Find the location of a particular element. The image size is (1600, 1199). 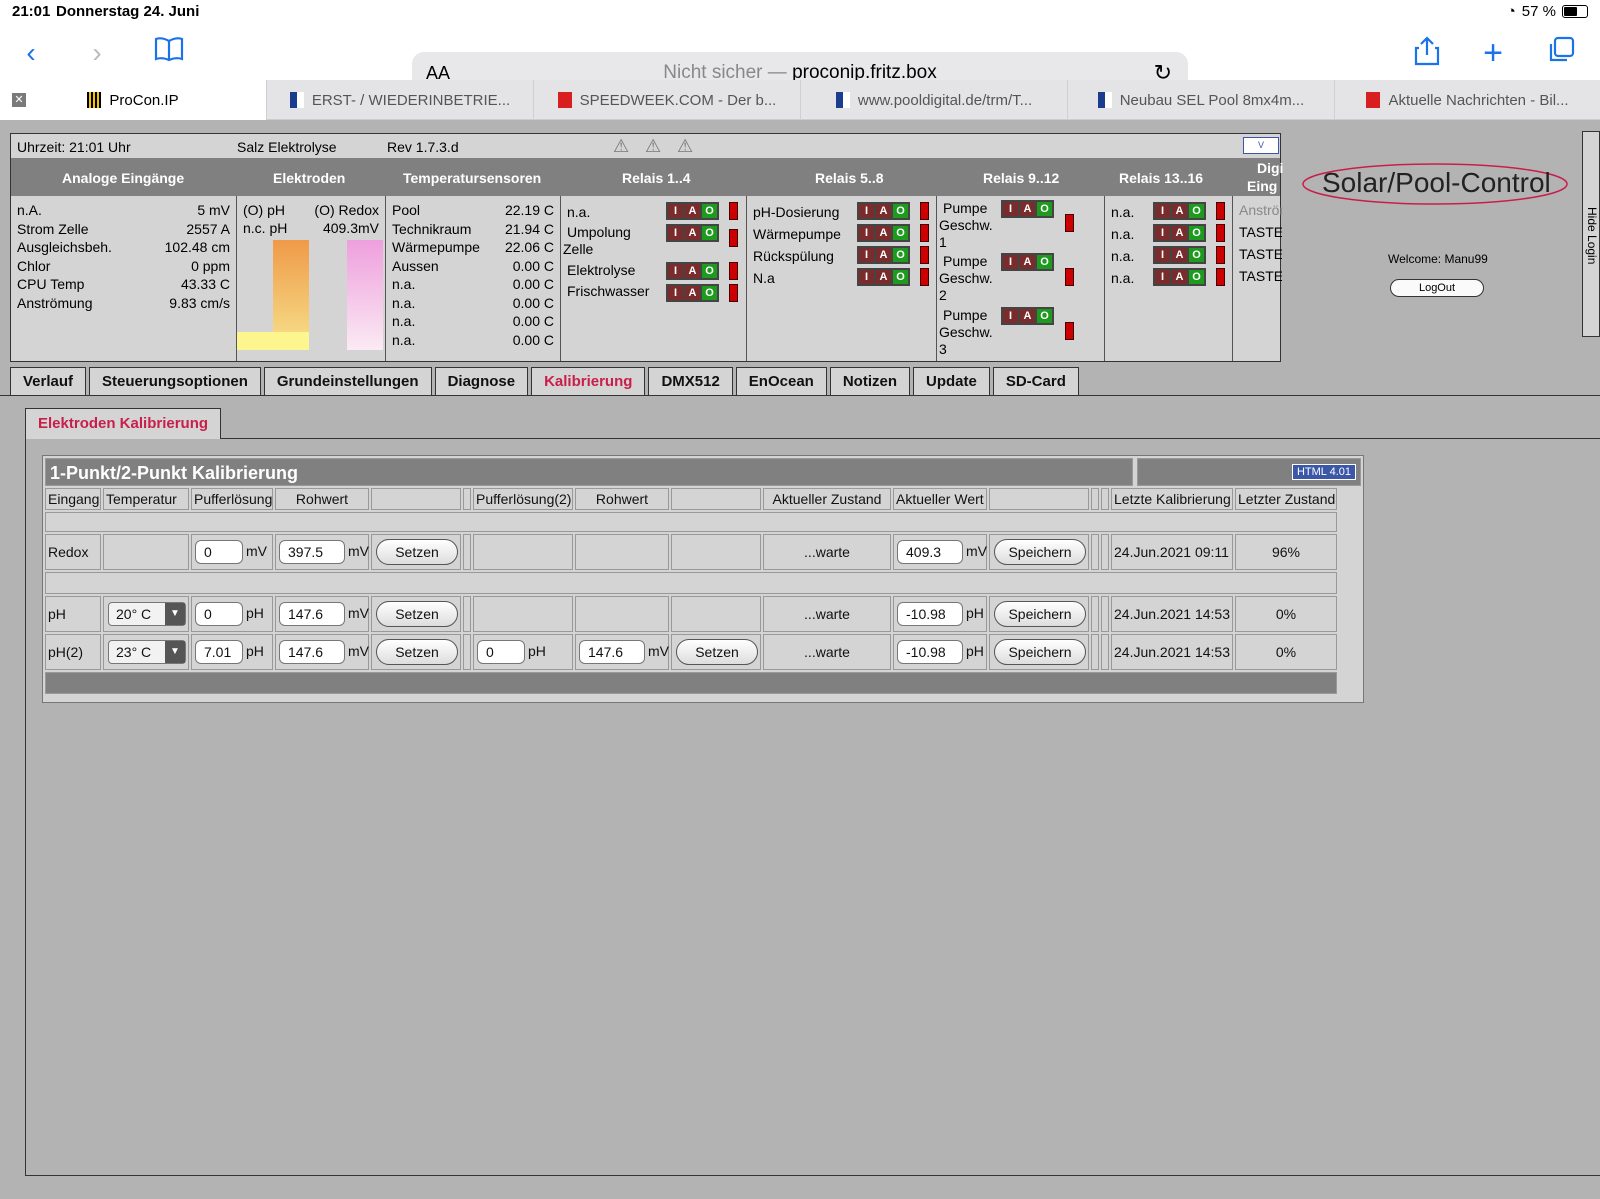

elektroden-labels: (O) pH (O) Redox is located at coordinates (311, 210).